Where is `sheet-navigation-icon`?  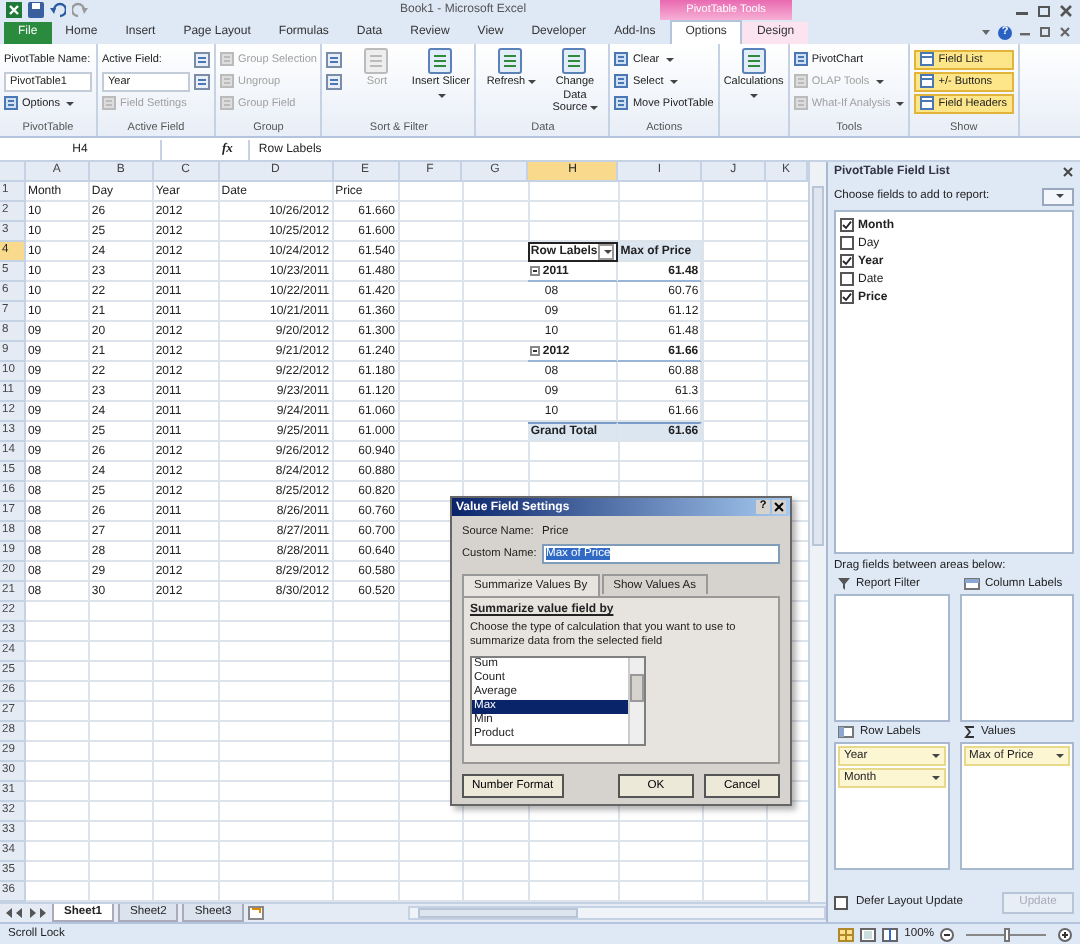
sheet-navigation-icon is located at coordinates (26, 913).